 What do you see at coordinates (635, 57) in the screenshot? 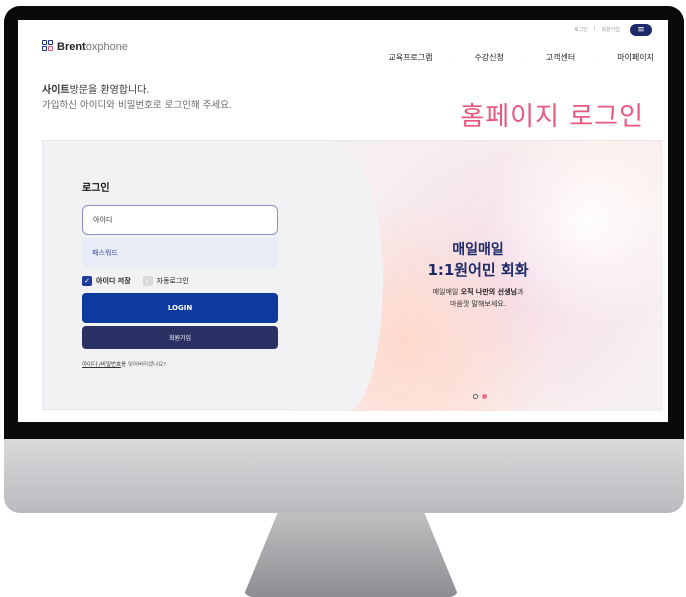
I see `nav-item-mypage: 마이페이지` at bounding box center [635, 57].